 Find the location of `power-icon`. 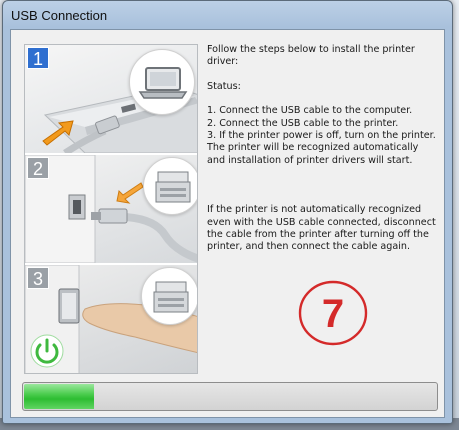

power-icon is located at coordinates (47, 351).